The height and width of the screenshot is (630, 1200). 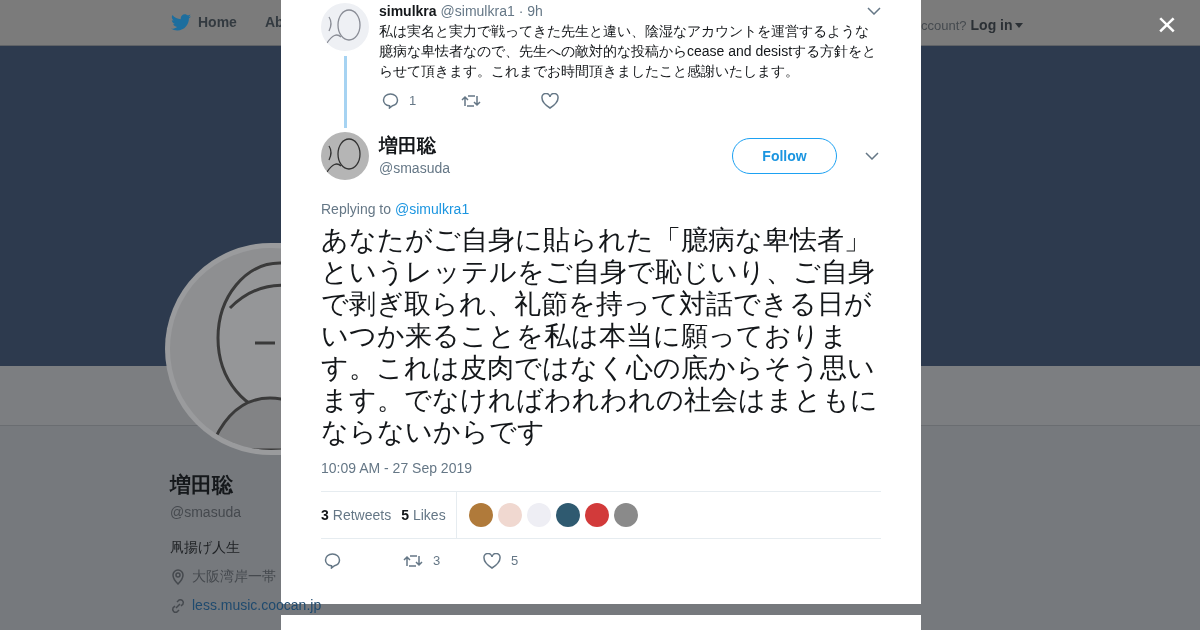 What do you see at coordinates (204, 22) in the screenshot?
I see `nav-link: Home` at bounding box center [204, 22].